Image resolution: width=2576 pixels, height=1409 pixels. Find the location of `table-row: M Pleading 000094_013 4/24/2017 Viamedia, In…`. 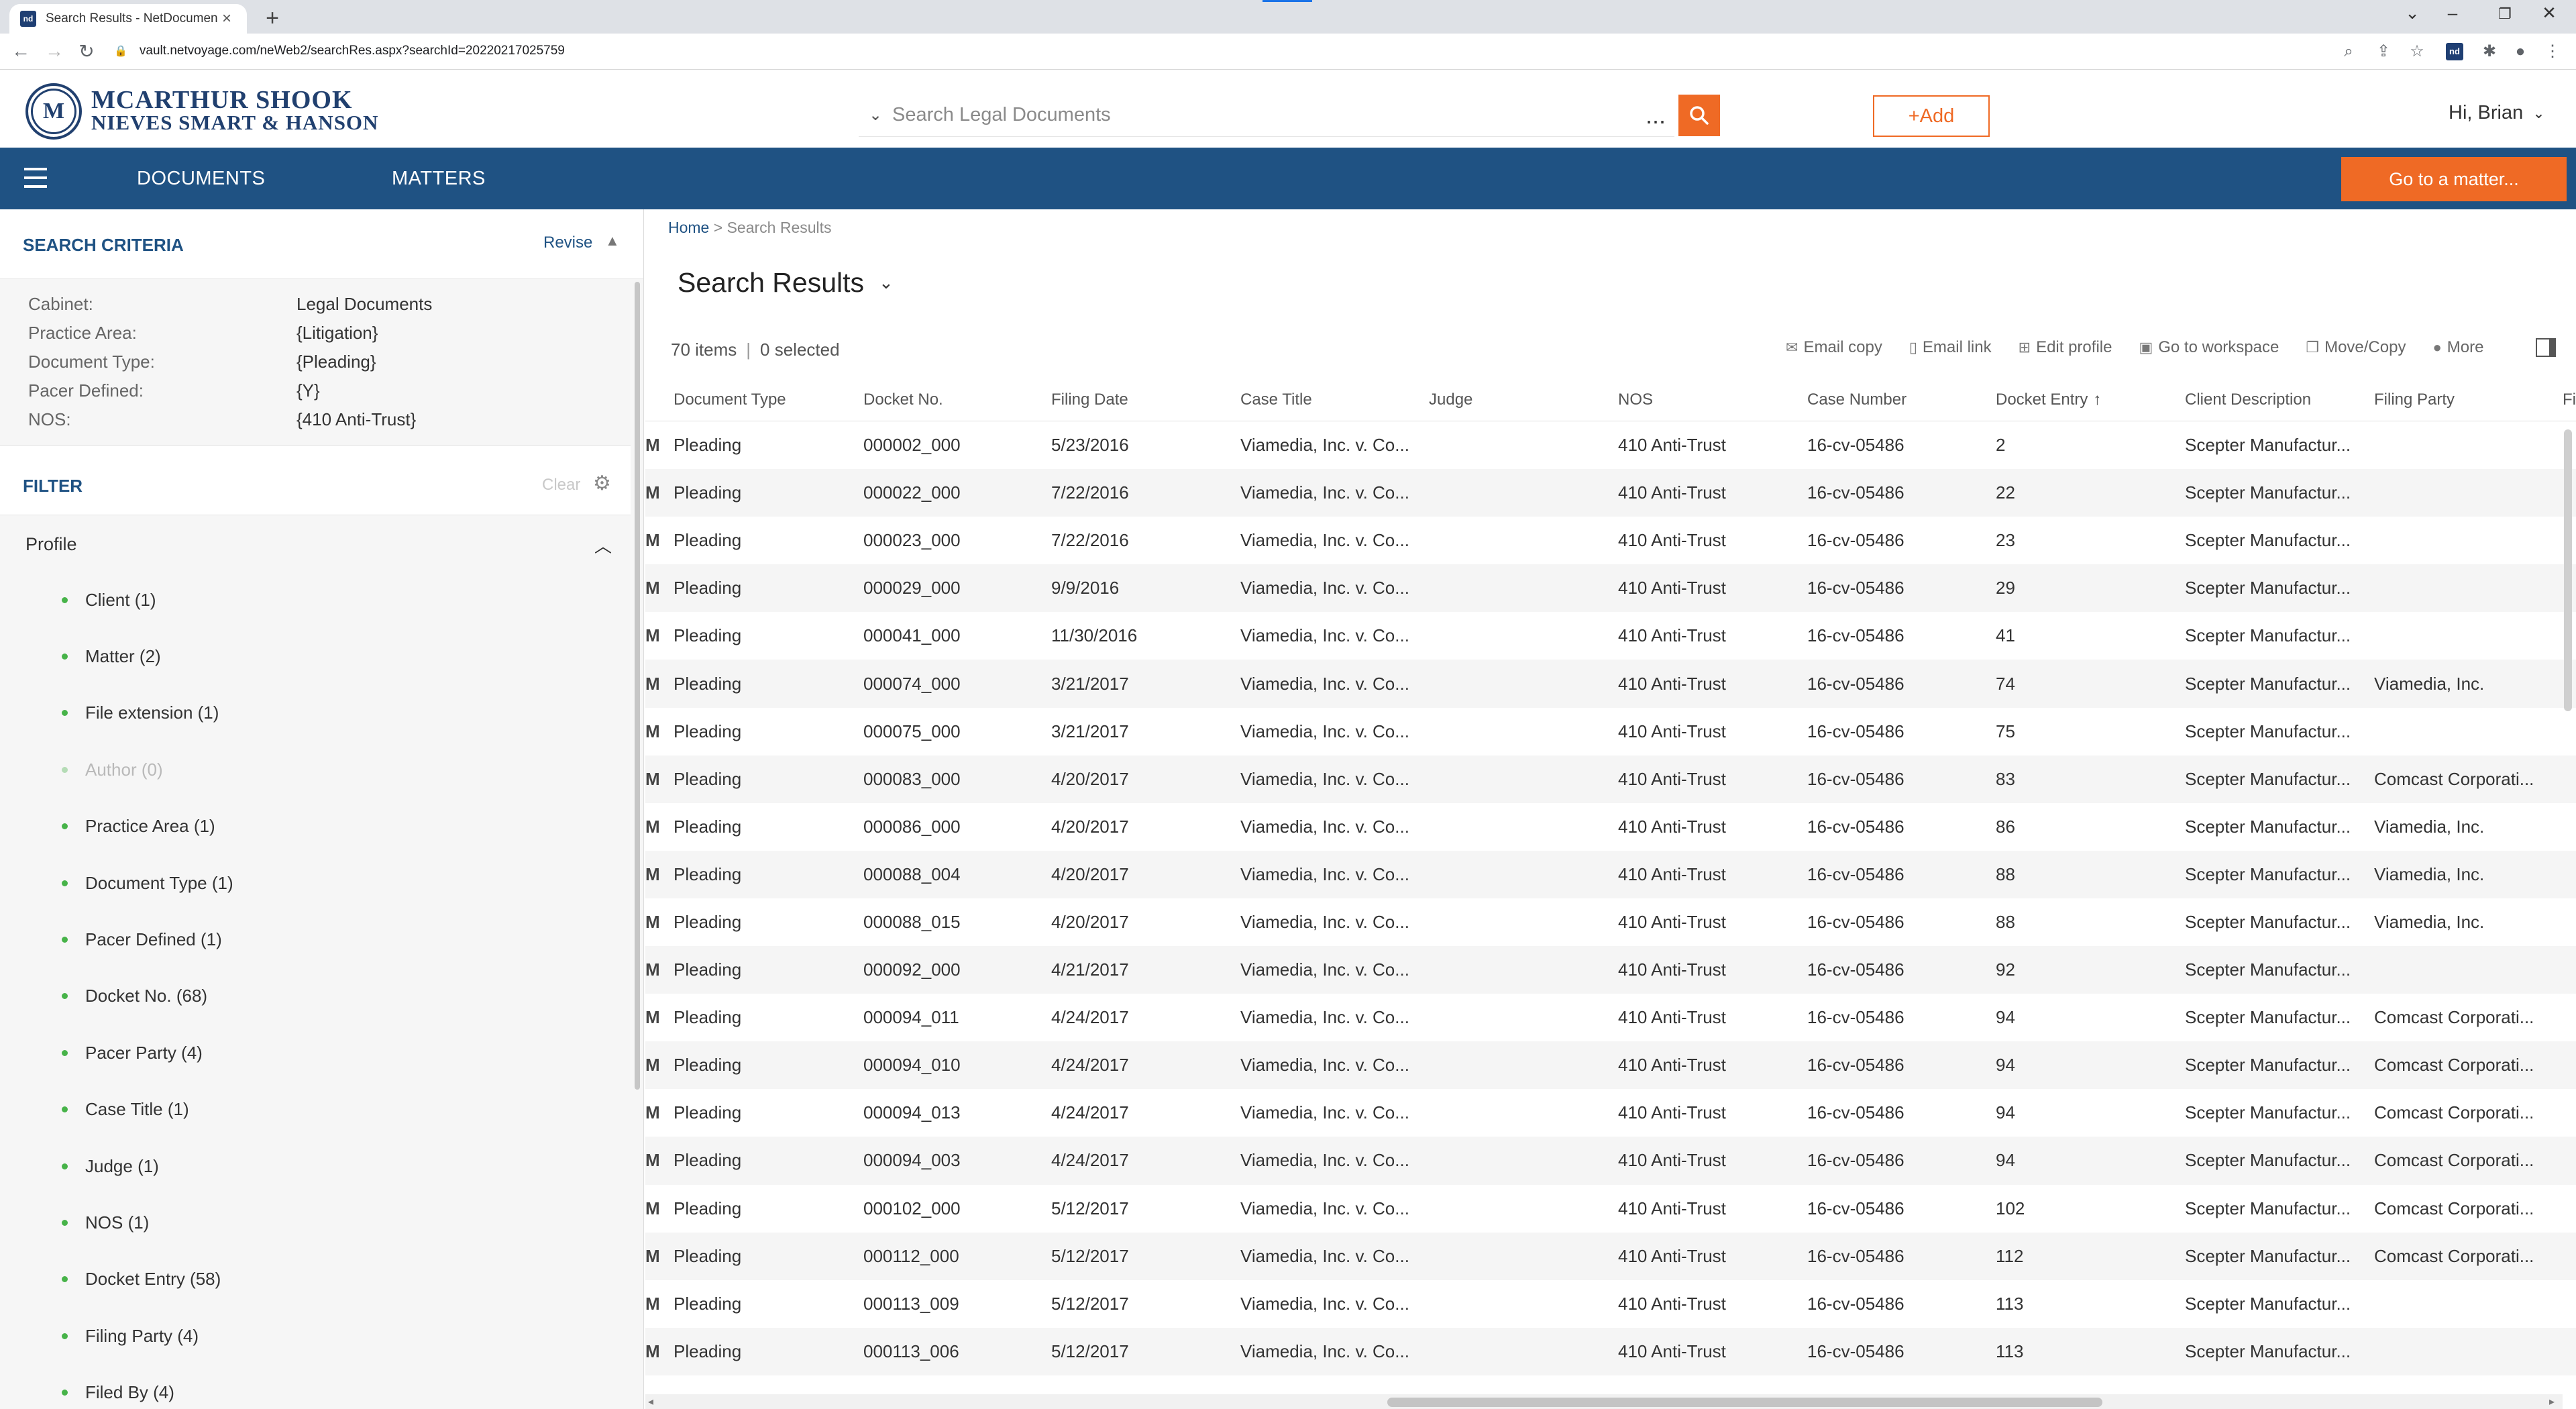

table-row: M Pleading 000094_013 4/24/2017 Viamedia, In… is located at coordinates (1610, 1113).